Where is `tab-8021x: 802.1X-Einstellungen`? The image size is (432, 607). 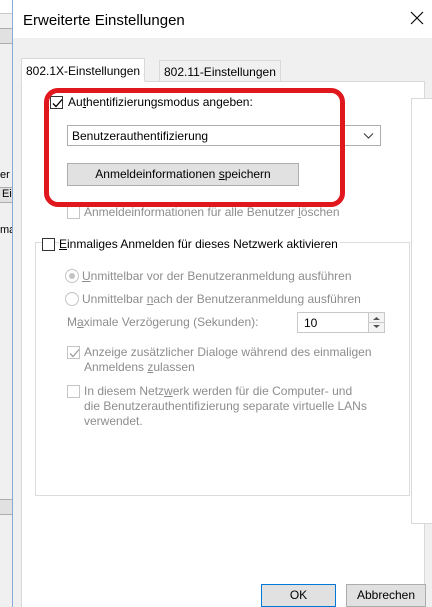
tab-8021x: 802.1X-Einstellungen is located at coordinates (83, 70).